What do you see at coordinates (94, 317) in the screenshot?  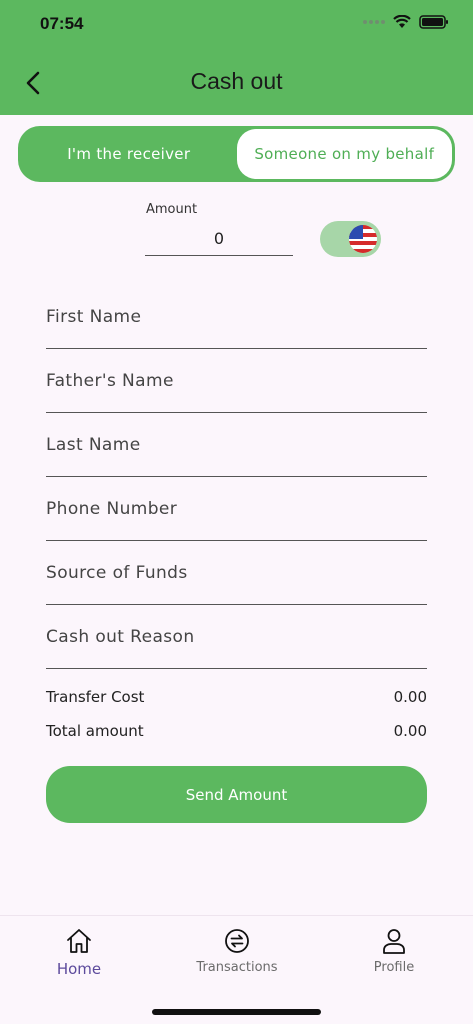 I see `first-name-label: First Name` at bounding box center [94, 317].